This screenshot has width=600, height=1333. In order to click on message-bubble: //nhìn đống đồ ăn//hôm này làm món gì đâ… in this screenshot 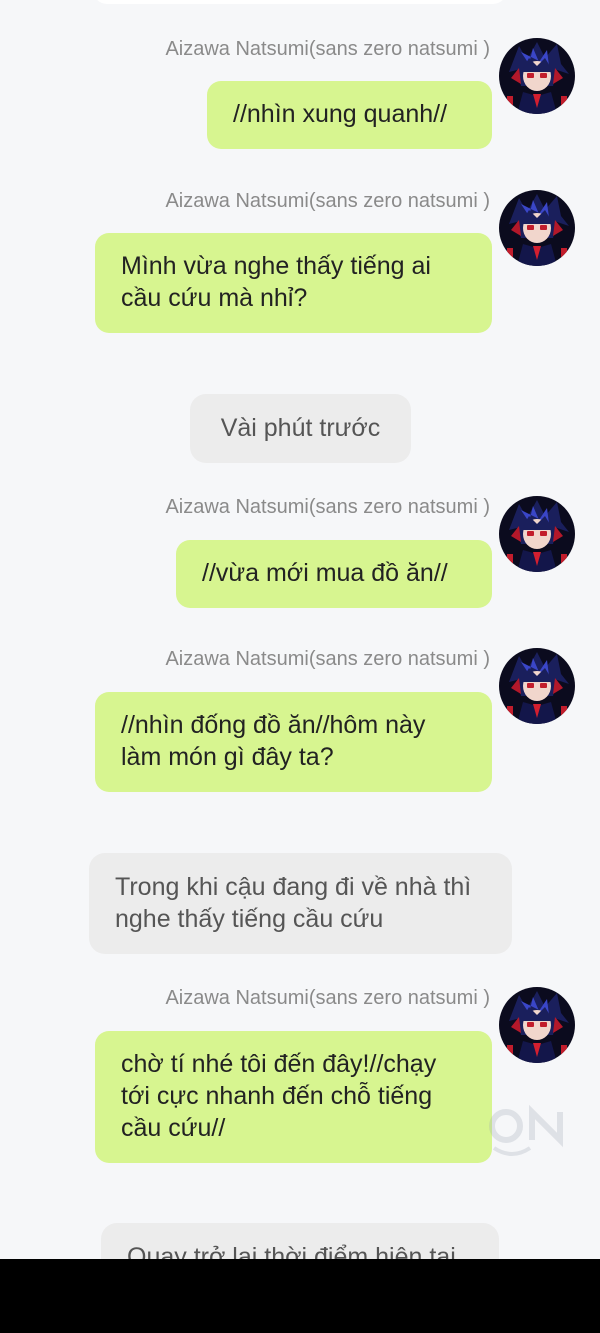, I will do `click(293, 742)`.